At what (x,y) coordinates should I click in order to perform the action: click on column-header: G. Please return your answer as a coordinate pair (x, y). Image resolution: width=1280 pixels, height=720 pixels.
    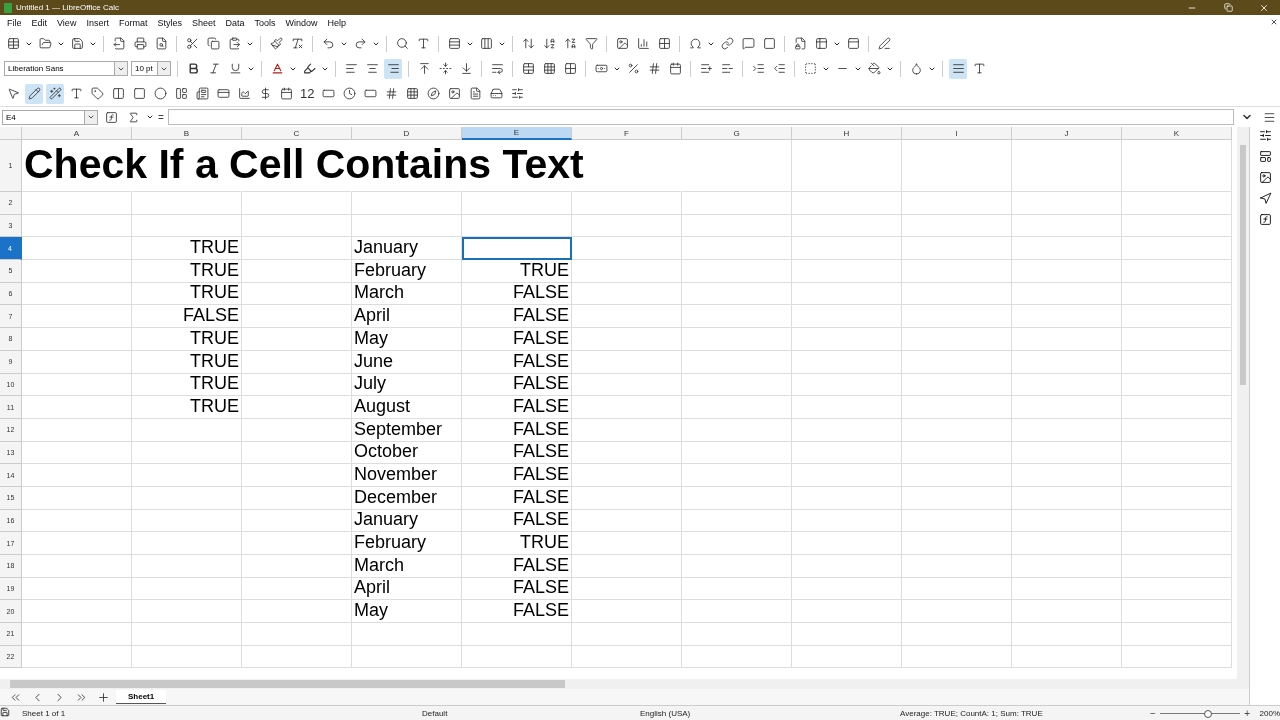
    Looking at the image, I should click on (737, 133).